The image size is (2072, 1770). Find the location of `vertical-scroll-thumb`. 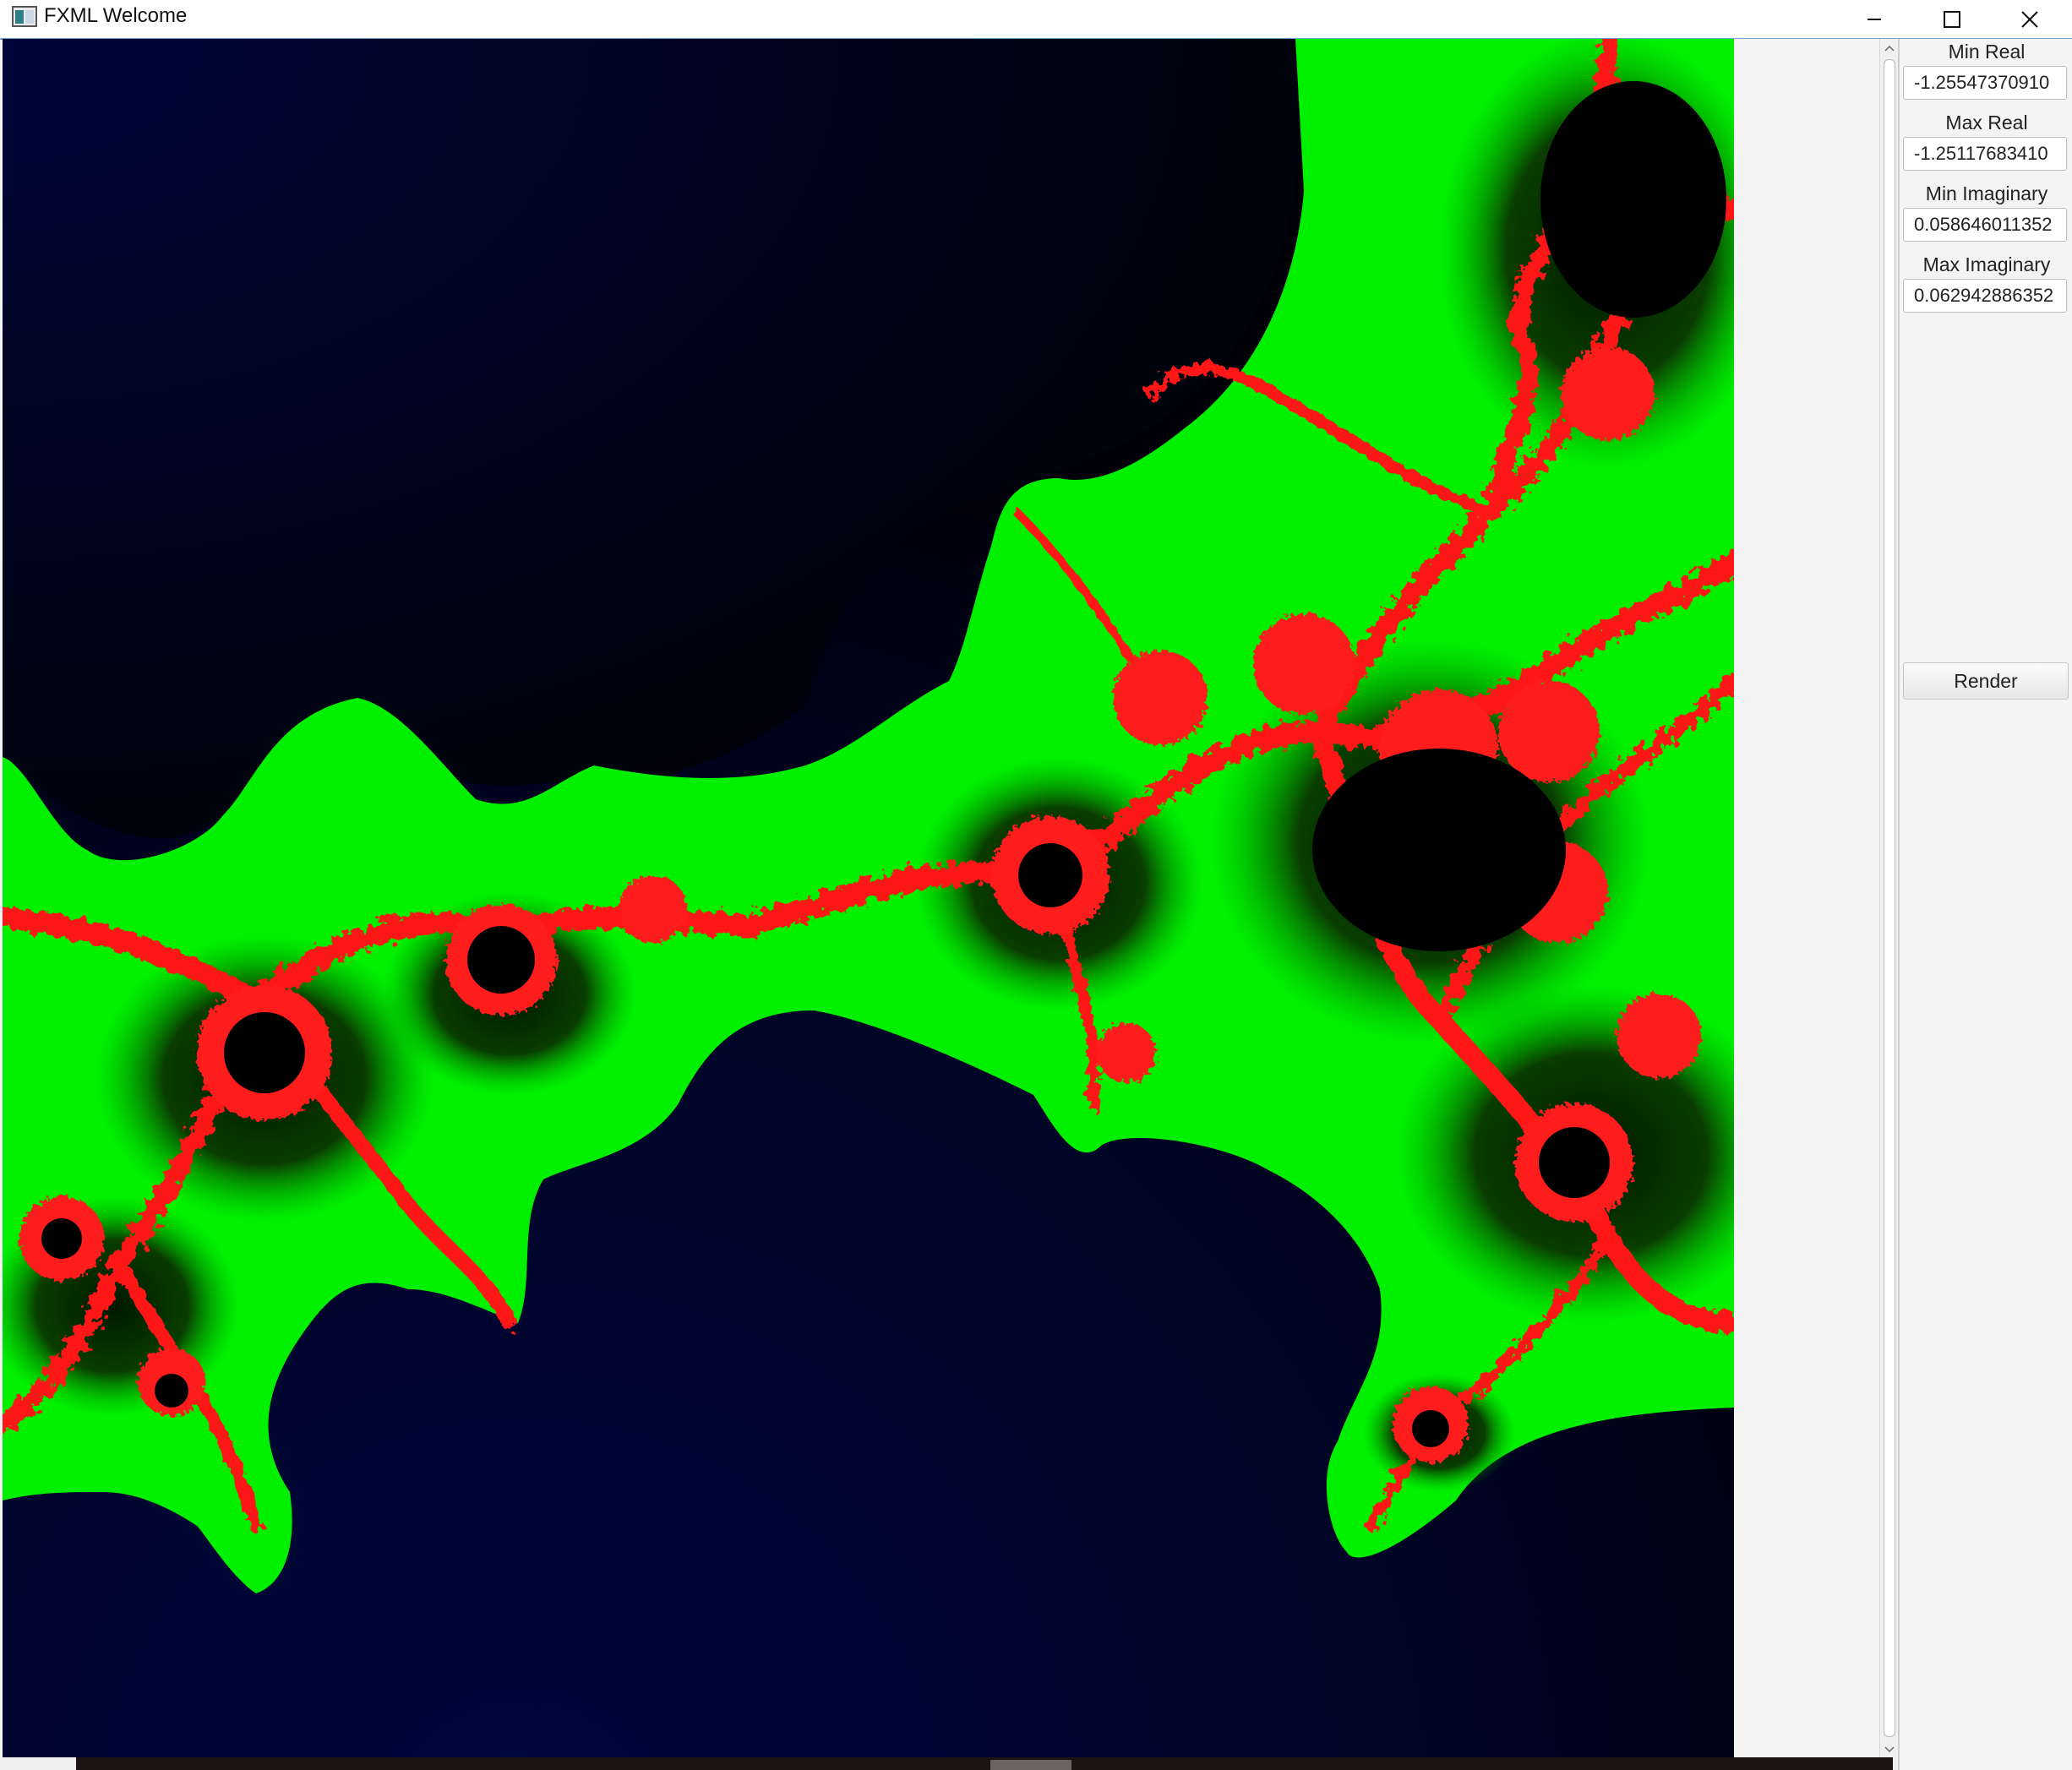

vertical-scroll-thumb is located at coordinates (1889, 898).